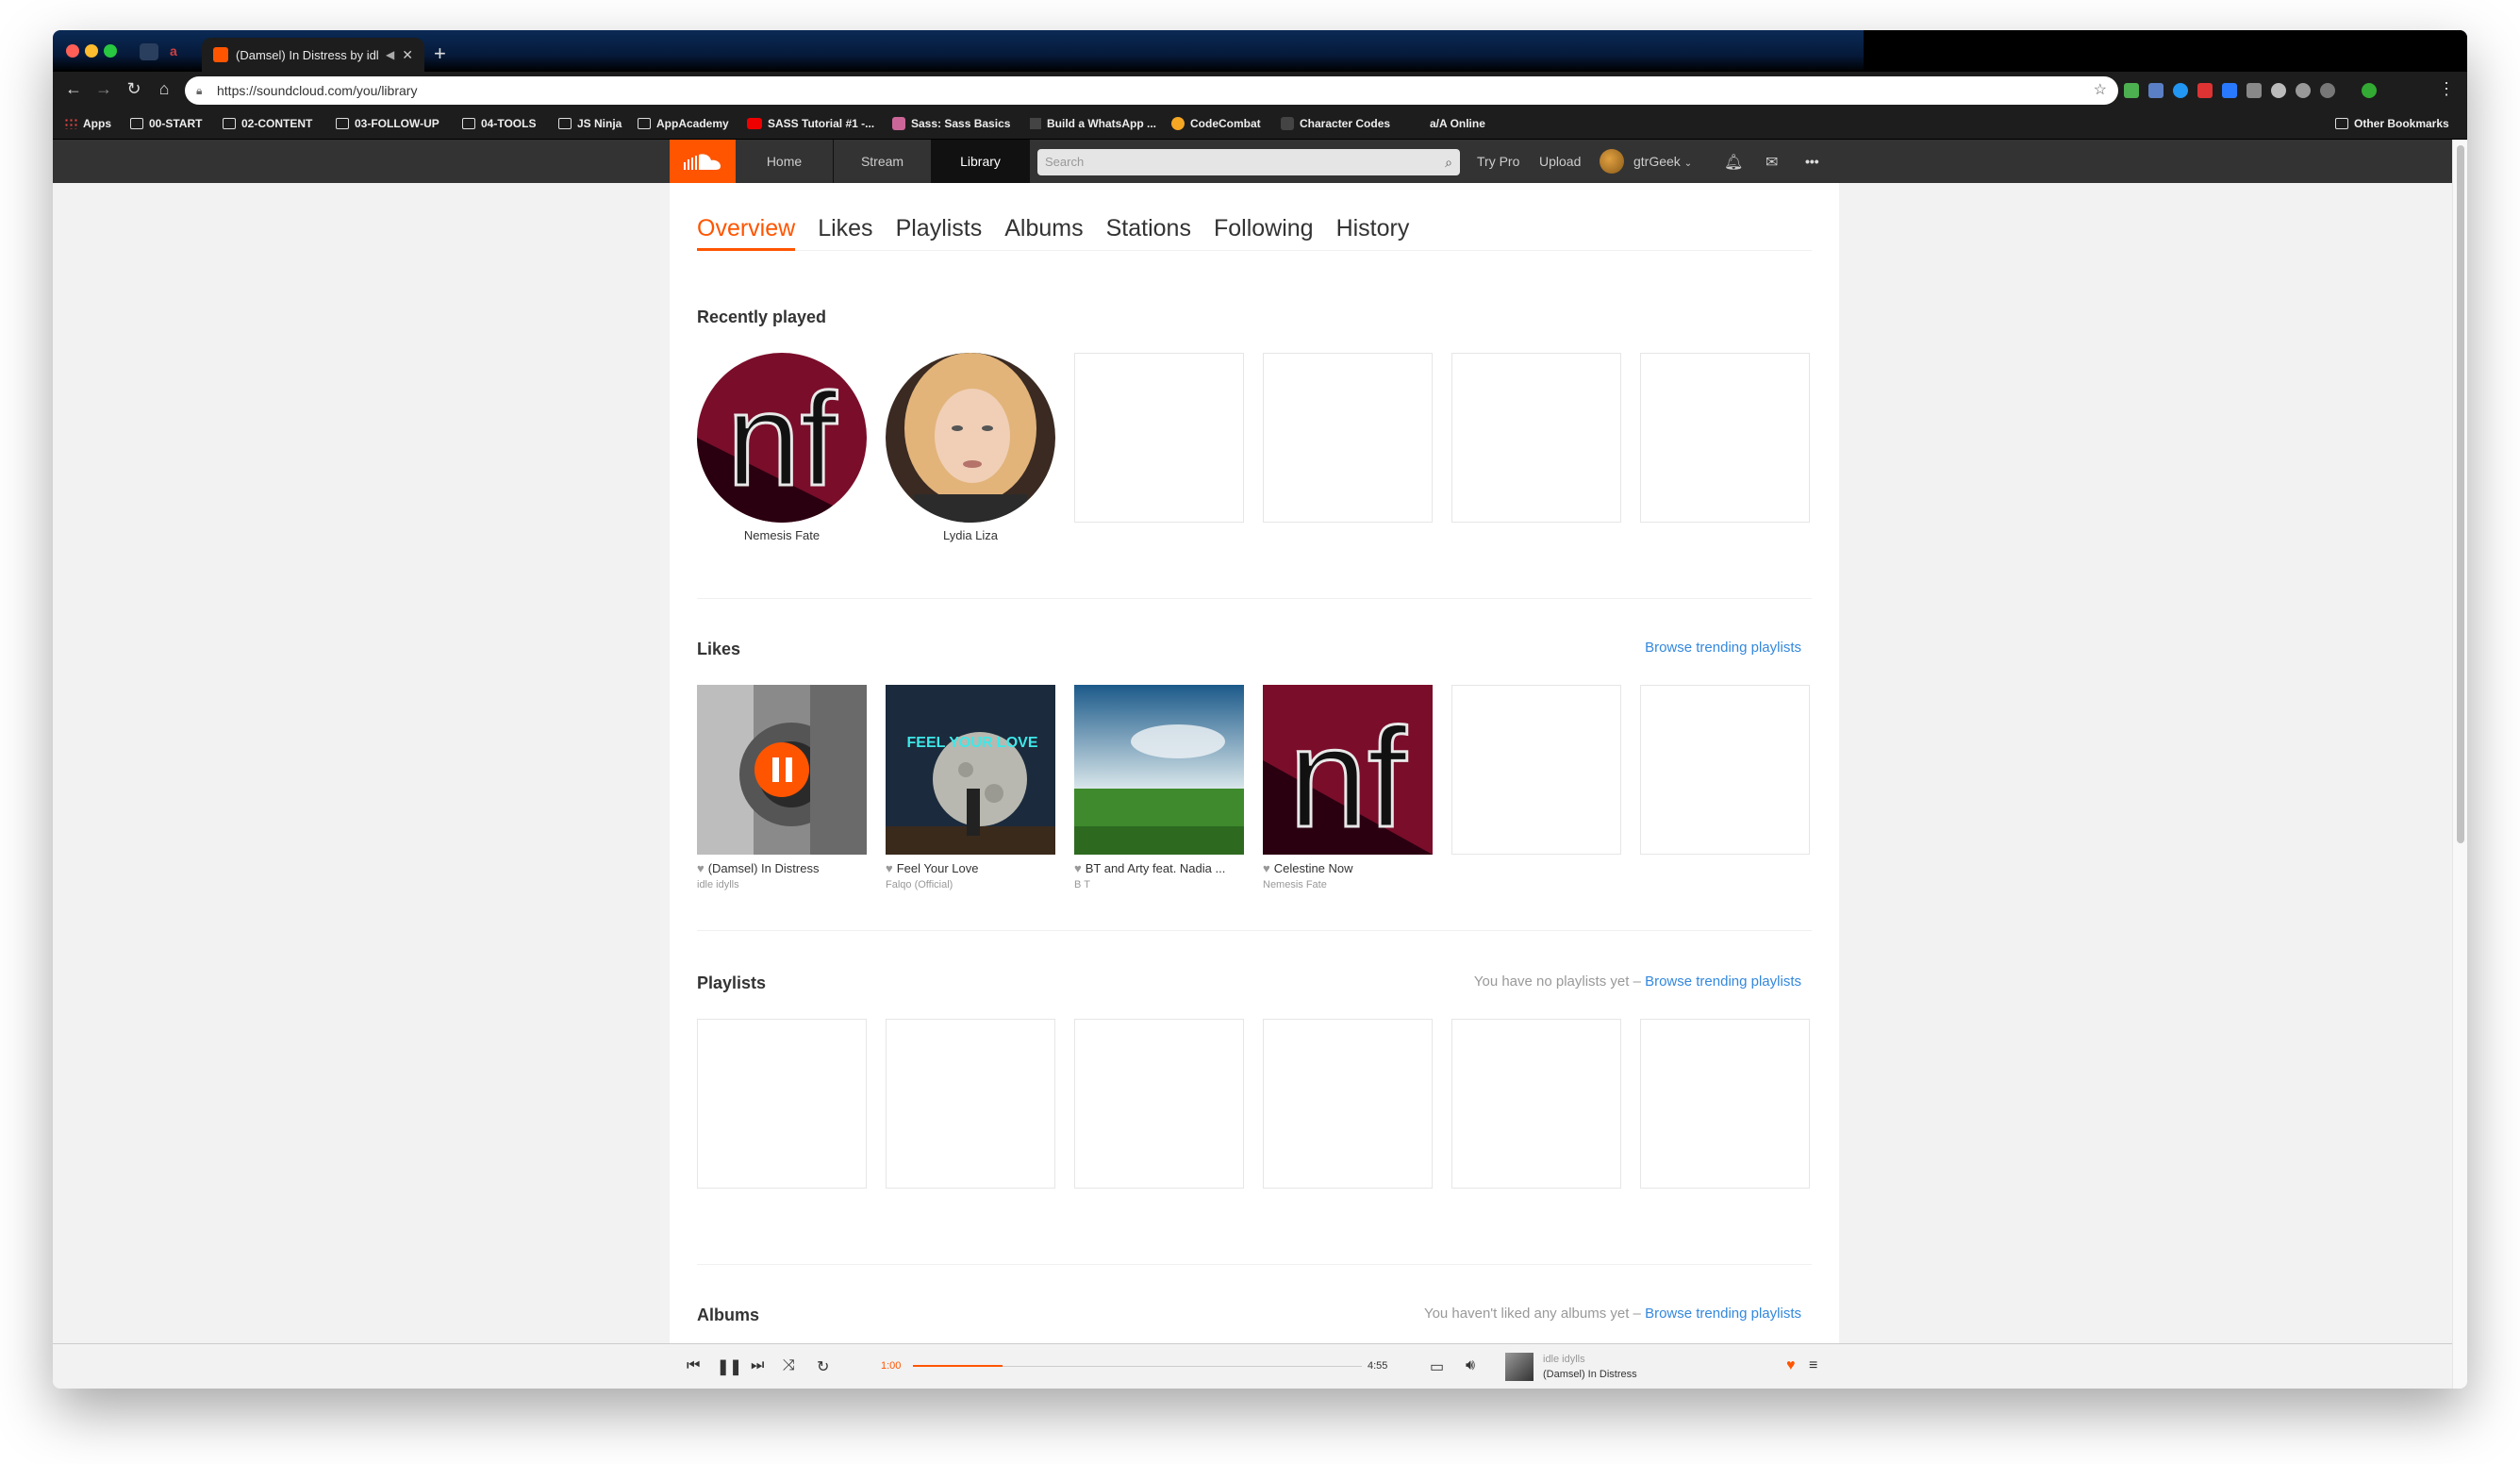 The image size is (2520, 1464). What do you see at coordinates (718, 884) in the screenshot?
I see `track-artist: idle idylls` at bounding box center [718, 884].